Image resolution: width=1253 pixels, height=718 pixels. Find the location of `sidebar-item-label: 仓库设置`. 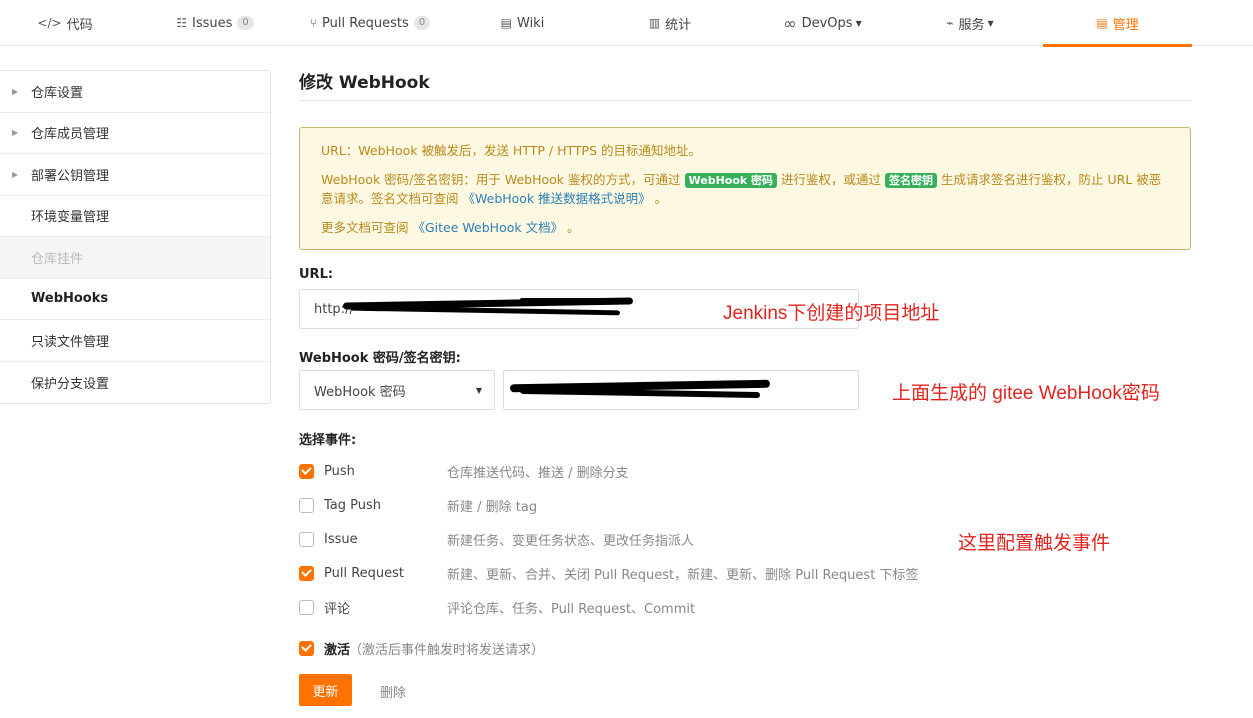

sidebar-item-label: 仓库设置 is located at coordinates (57, 93).